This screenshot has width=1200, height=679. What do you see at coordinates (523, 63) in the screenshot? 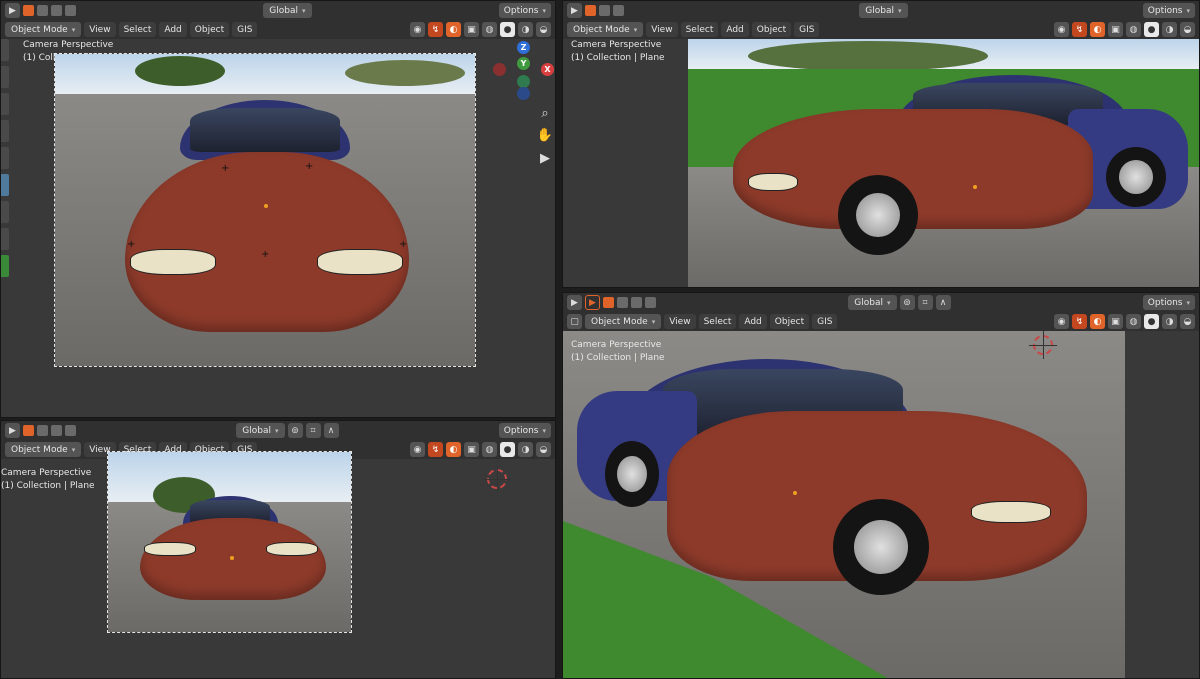
I see `y-axis: Y` at bounding box center [523, 63].